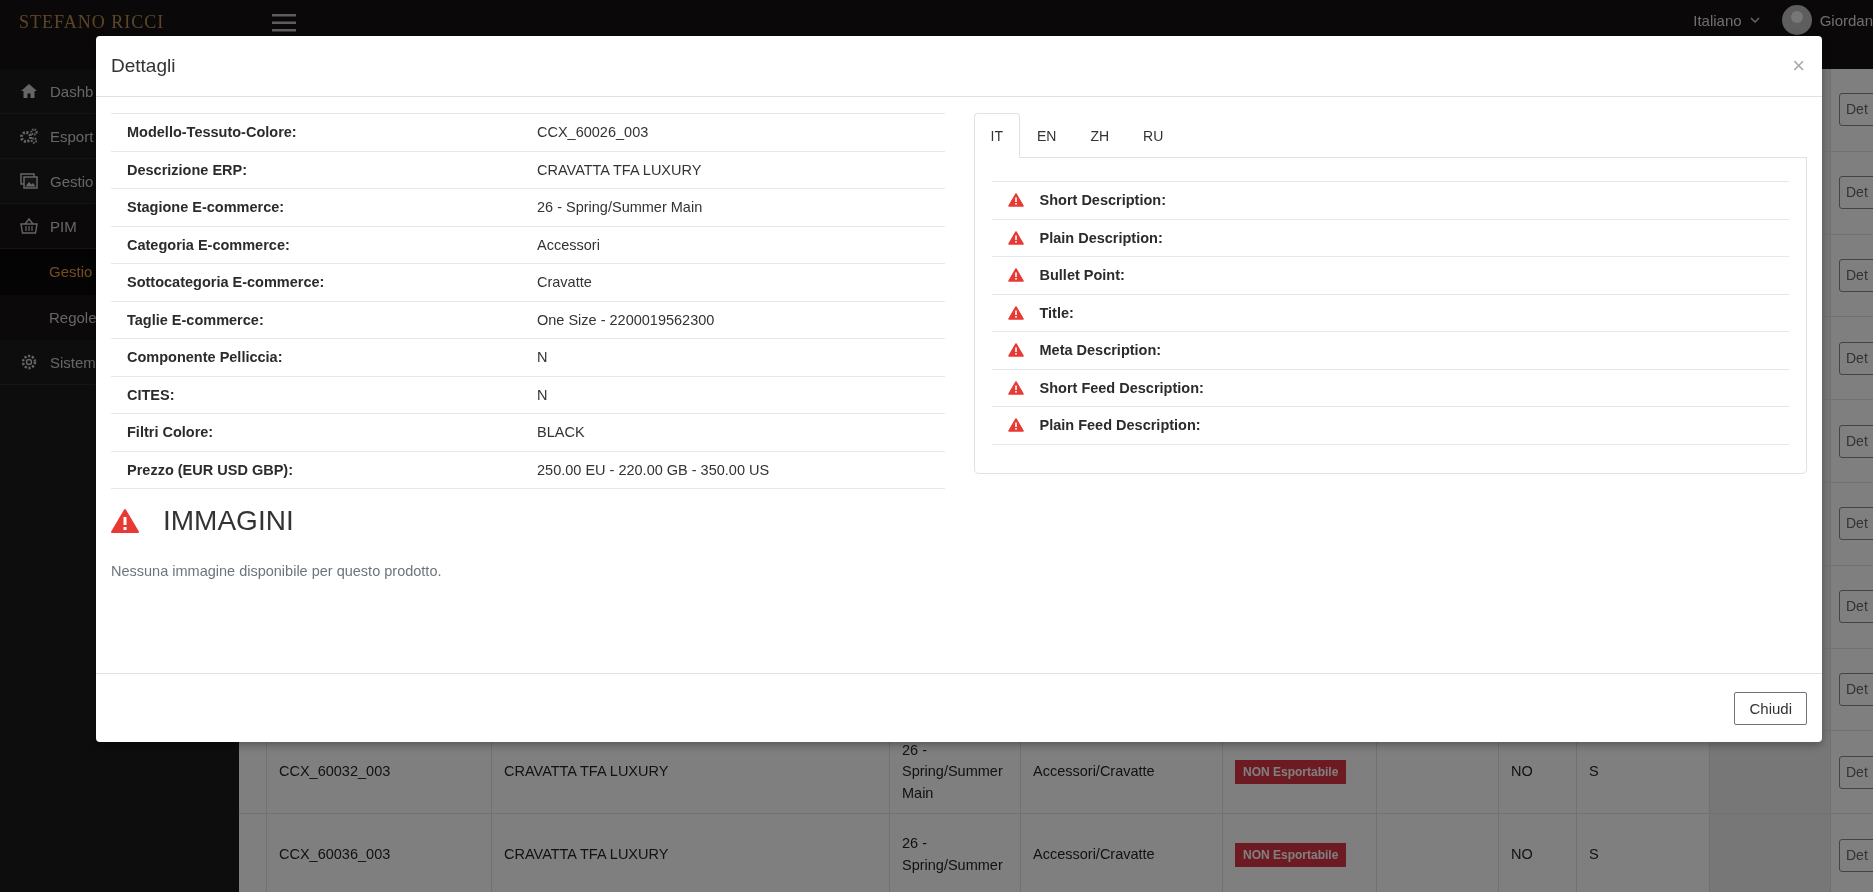  What do you see at coordinates (210, 469) in the screenshot?
I see `field-label: Prezzo (EUR USD GBP):` at bounding box center [210, 469].